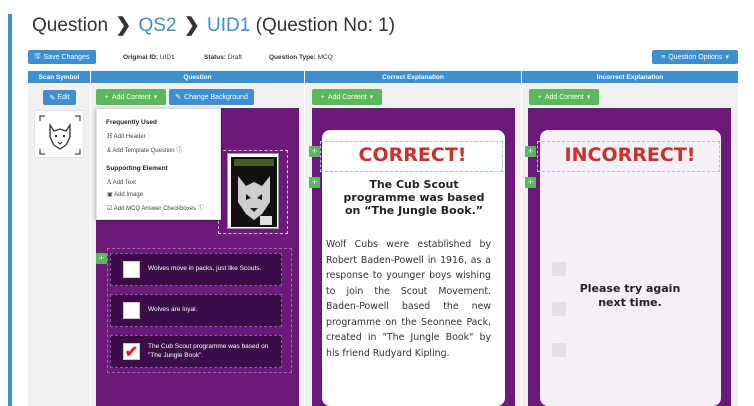  I want to click on breadcrumb: Question ❯ QS2 ❯ UID1 (Question No: 1), so click(213, 25).